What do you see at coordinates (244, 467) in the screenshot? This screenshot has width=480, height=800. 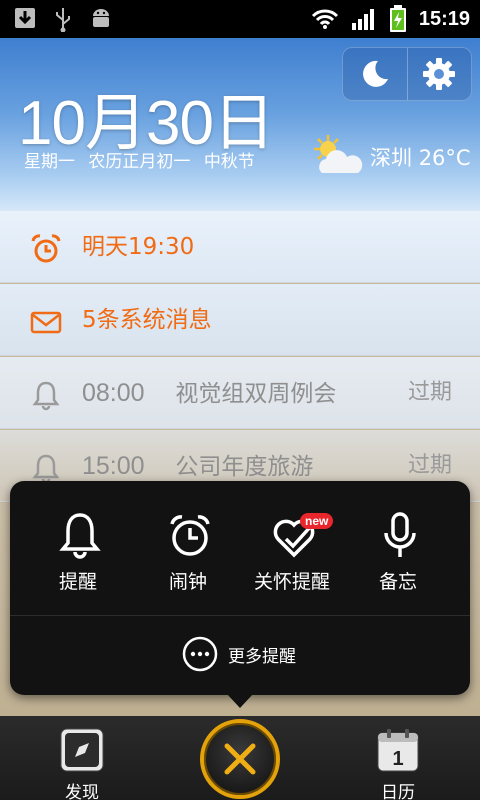 I see `reminder-title: 公司年度旅游` at bounding box center [244, 467].